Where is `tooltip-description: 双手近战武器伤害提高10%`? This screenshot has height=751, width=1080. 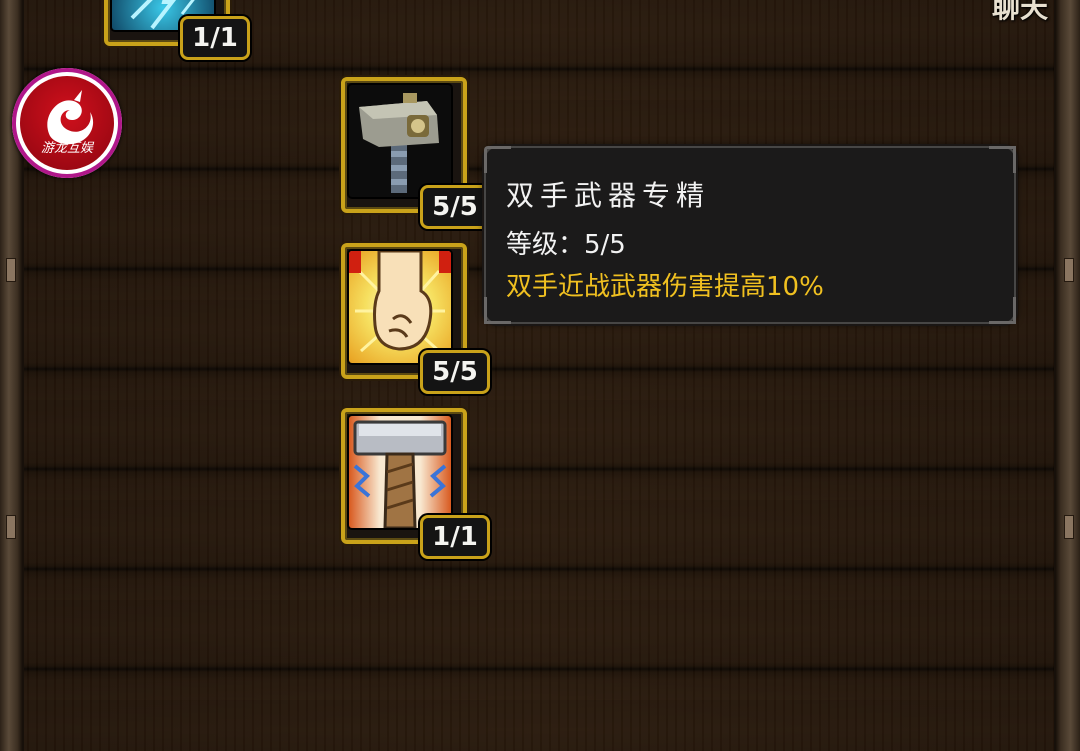
tooltip-description: 双手近战武器伤害提高10% is located at coordinates (665, 287).